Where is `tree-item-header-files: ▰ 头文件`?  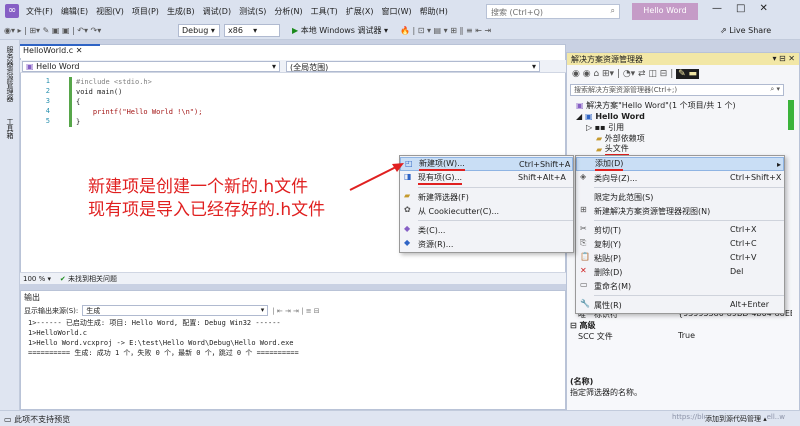
tree-item-header-files: ▰ 头文件 is located at coordinates (654, 150).